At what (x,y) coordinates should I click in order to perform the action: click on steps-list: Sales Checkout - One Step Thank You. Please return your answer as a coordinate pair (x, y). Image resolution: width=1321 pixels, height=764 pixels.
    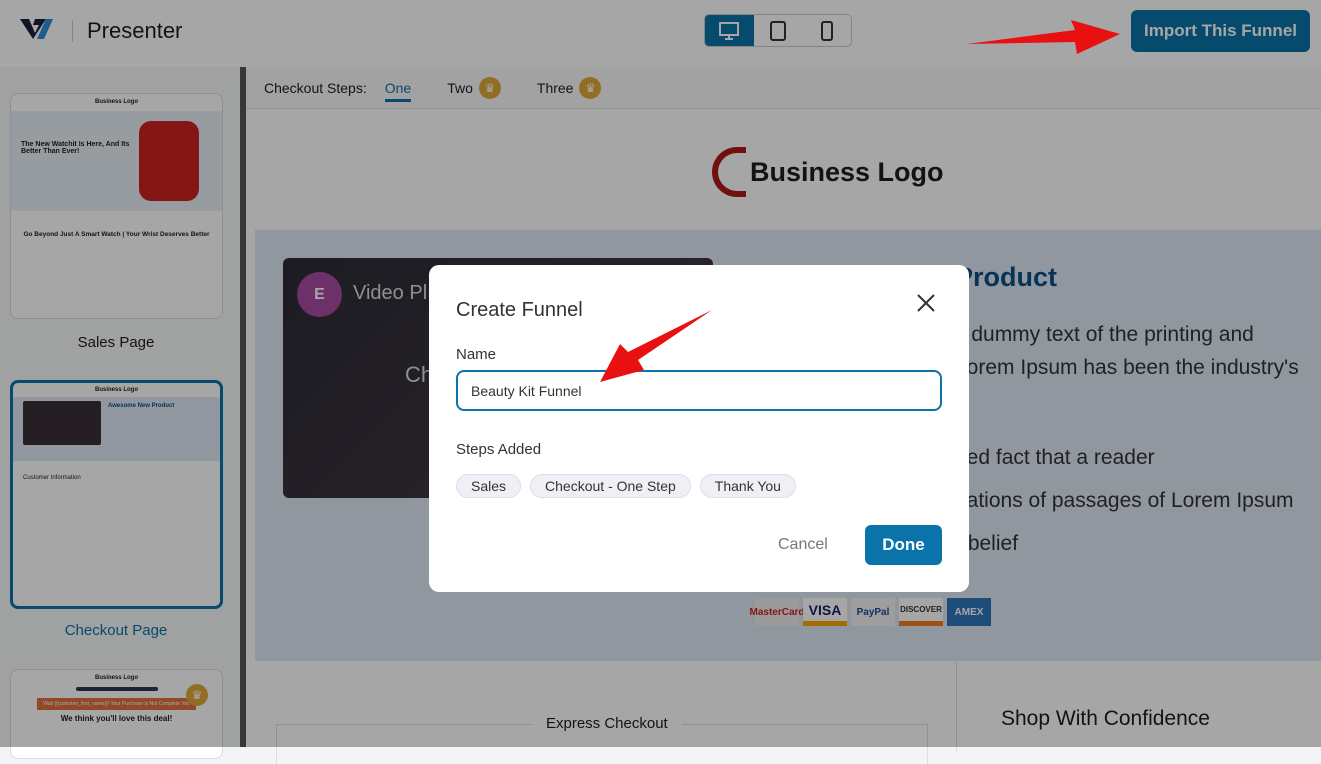
    Looking at the image, I should click on (626, 486).